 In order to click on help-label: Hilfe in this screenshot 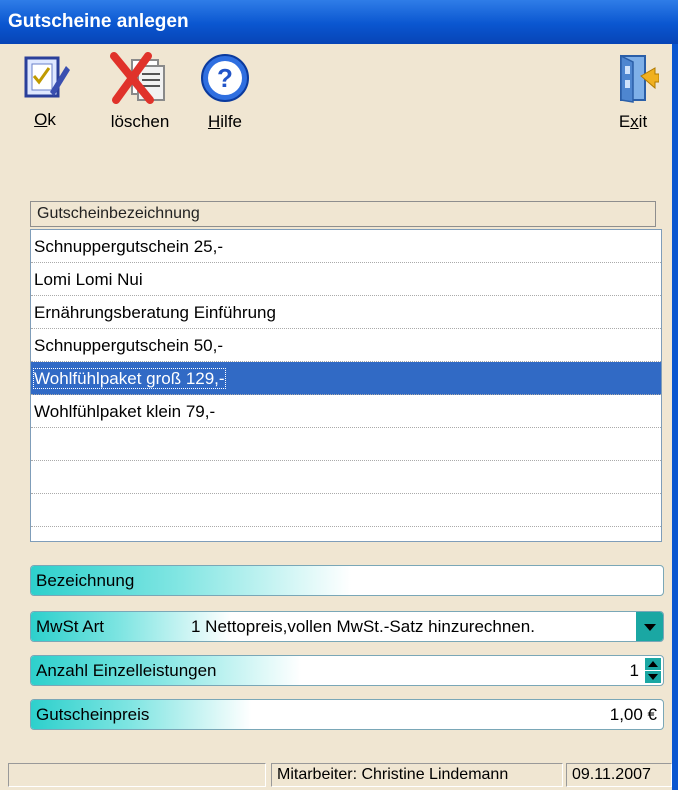, I will do `click(224, 121)`.